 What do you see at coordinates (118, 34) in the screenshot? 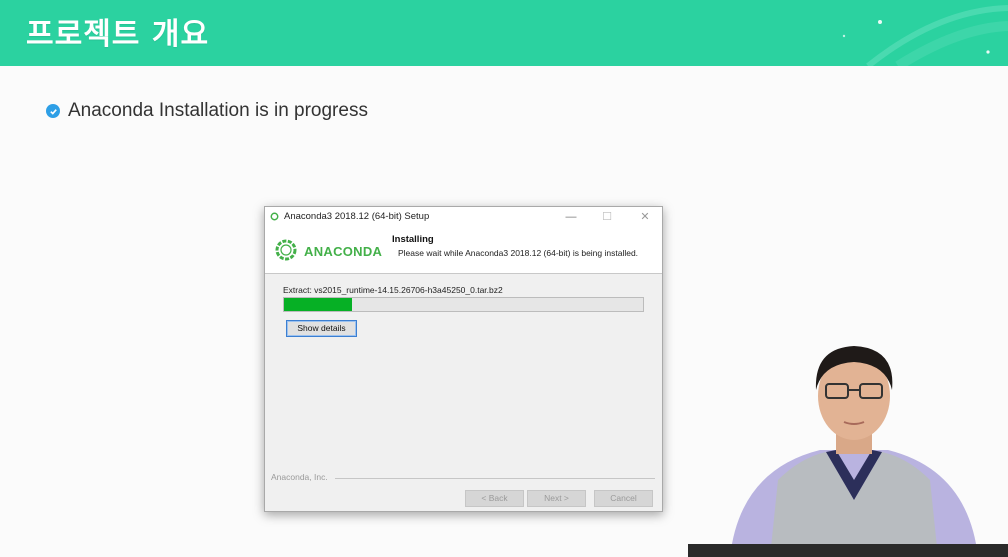
I see `slide-title: 프로젝트 개요` at bounding box center [118, 34].